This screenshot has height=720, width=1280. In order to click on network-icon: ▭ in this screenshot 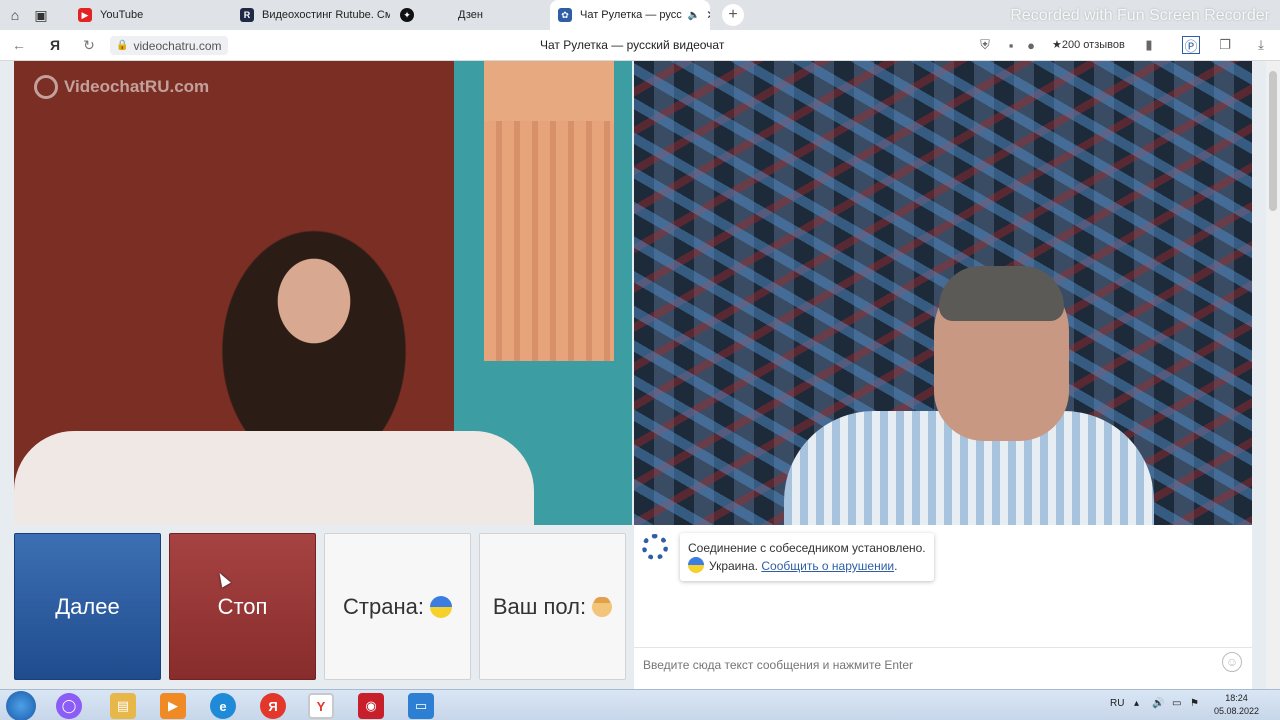, I will do `click(1176, 703)`.